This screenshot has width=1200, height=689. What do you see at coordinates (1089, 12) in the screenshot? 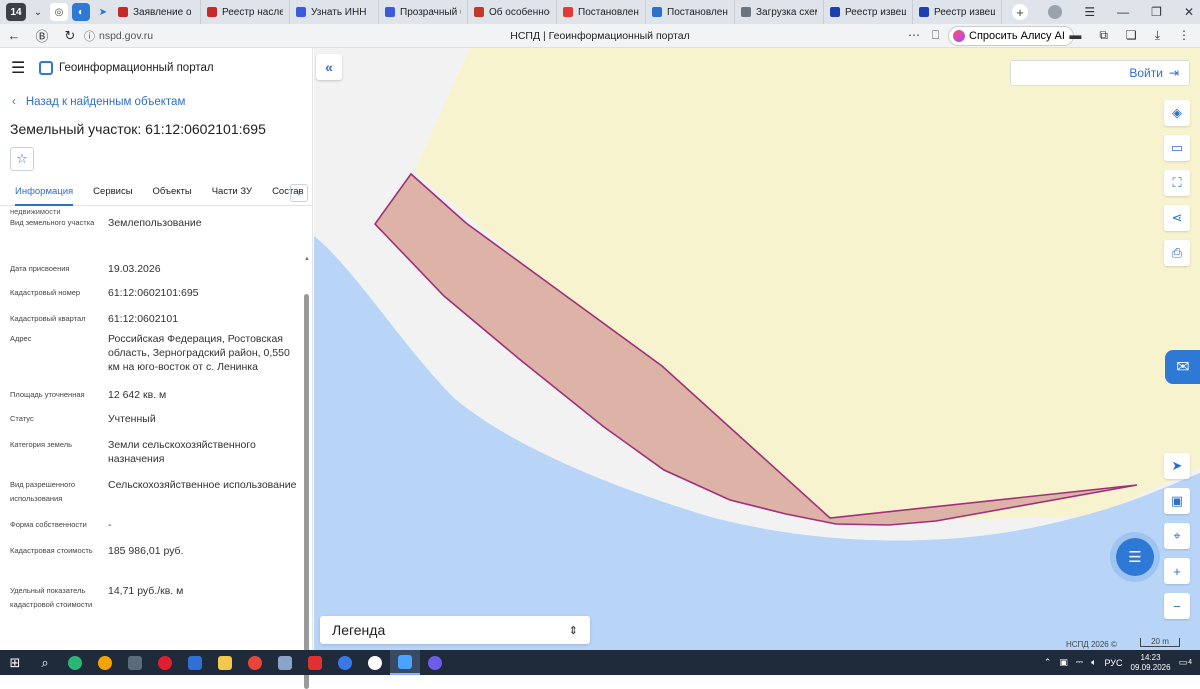
I see `menu-icon: ☰` at bounding box center [1089, 12].